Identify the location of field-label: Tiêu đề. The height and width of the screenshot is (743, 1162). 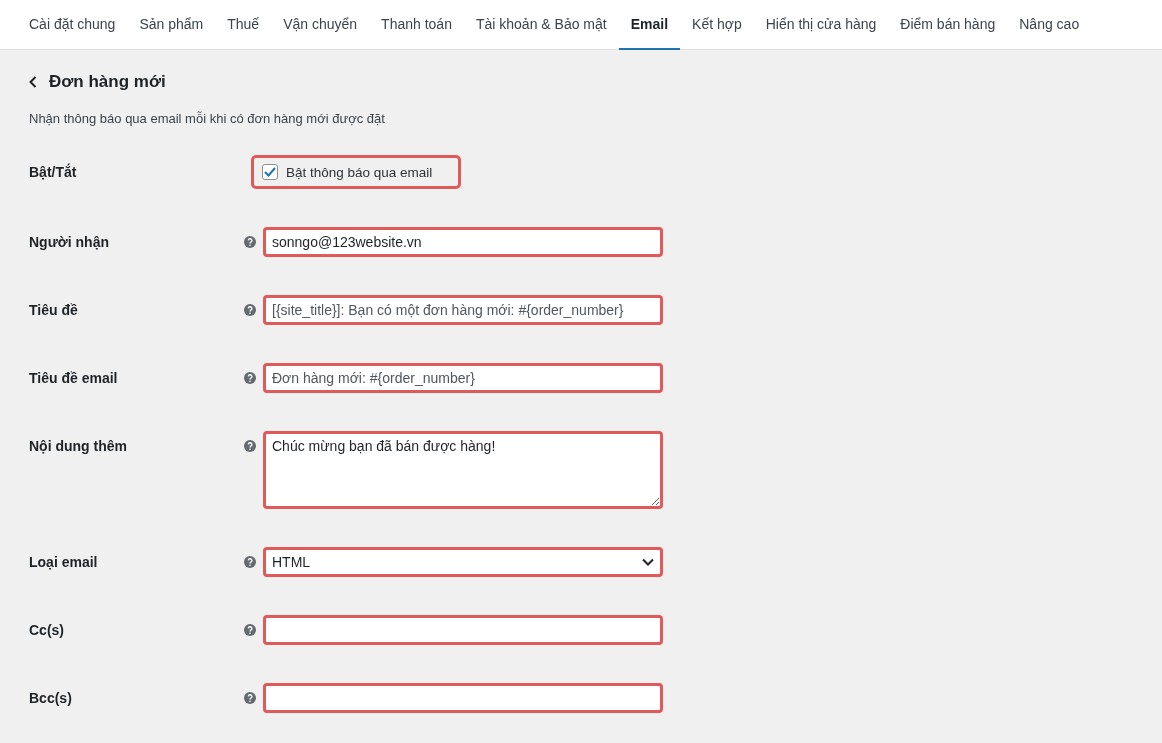
(54, 310).